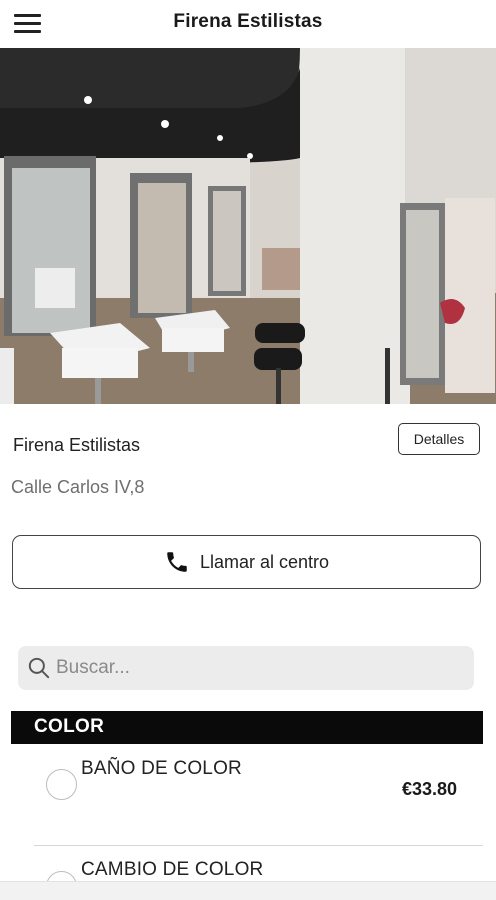 The width and height of the screenshot is (496, 900). I want to click on bottom-bar, so click(248, 890).